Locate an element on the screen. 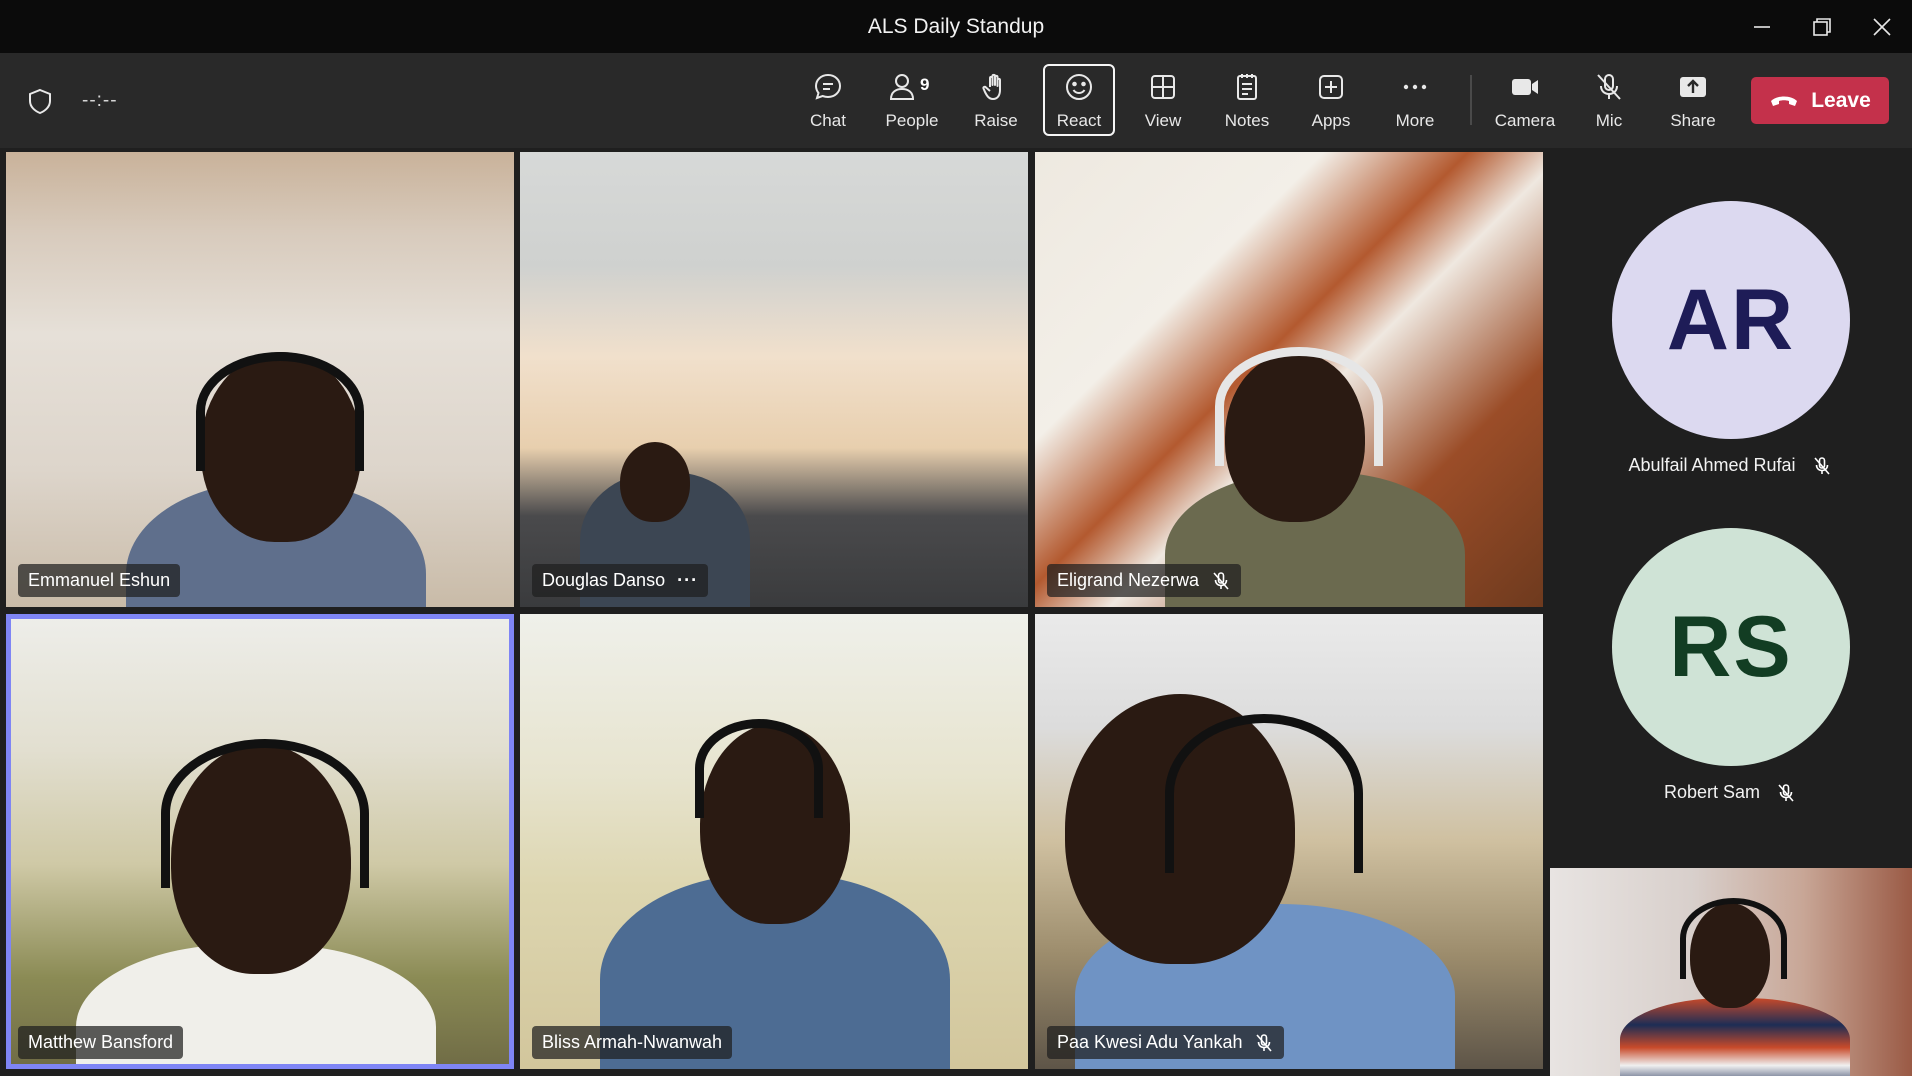 This screenshot has width=1912, height=1076. share-screen-icon is located at coordinates (1693, 87).